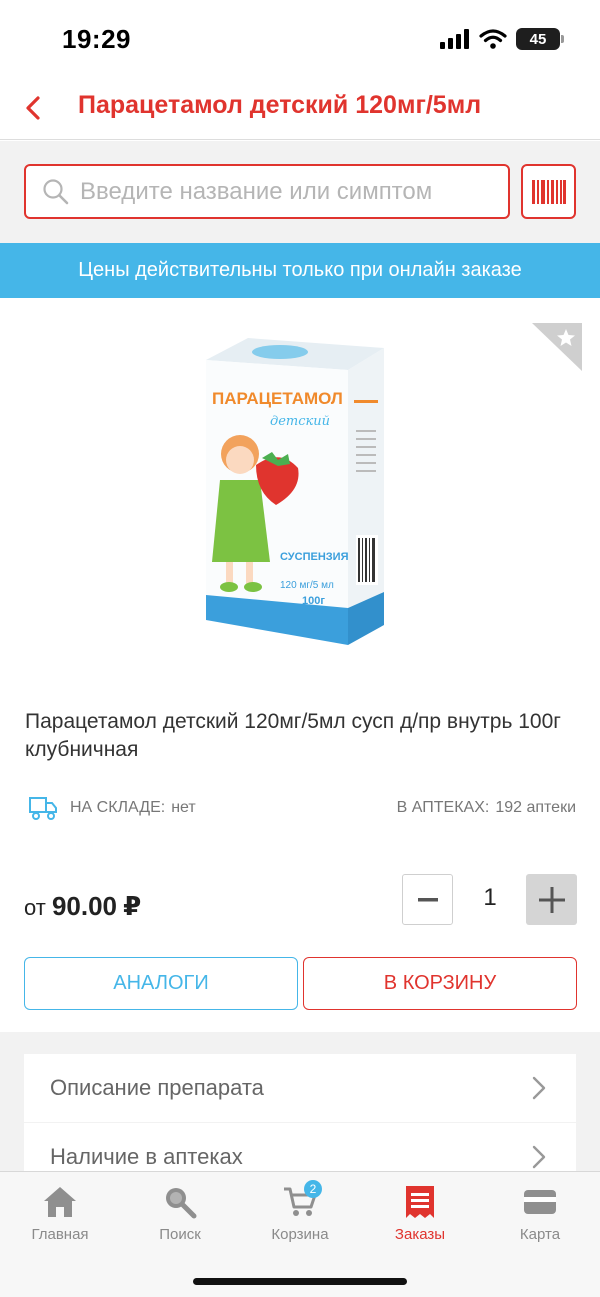 This screenshot has height=1297, width=600. What do you see at coordinates (180, 1234) in the screenshot?
I see `tab-search-label: Поиск` at bounding box center [180, 1234].